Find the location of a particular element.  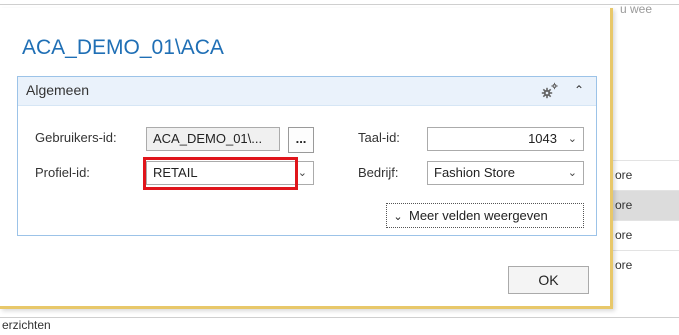

background-bottom-bar is located at coordinates (339, 326).